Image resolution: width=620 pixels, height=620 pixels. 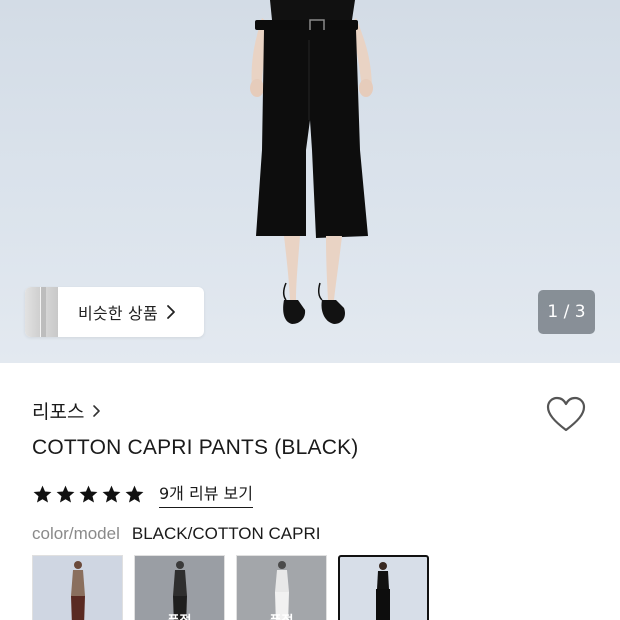 I want to click on review-link: 9개 리뷰 보기, so click(x=206, y=494).